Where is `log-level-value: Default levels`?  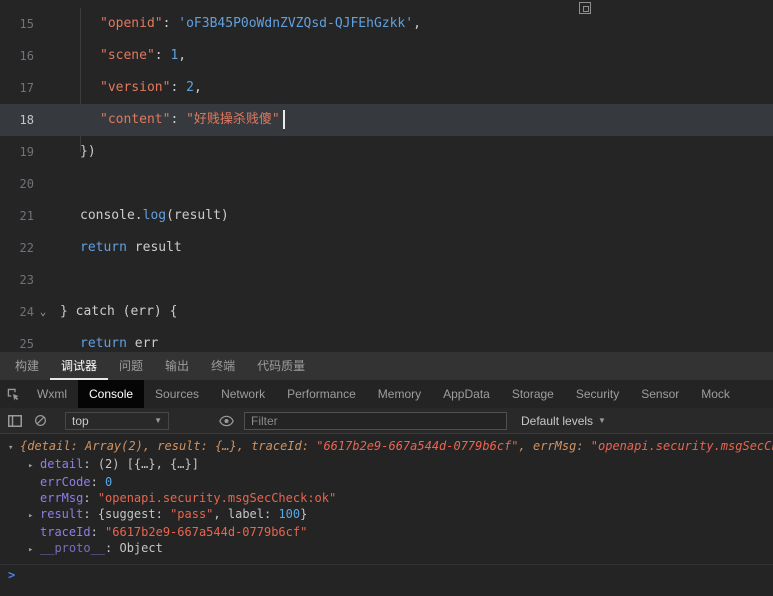
log-level-value: Default levels is located at coordinates (557, 420).